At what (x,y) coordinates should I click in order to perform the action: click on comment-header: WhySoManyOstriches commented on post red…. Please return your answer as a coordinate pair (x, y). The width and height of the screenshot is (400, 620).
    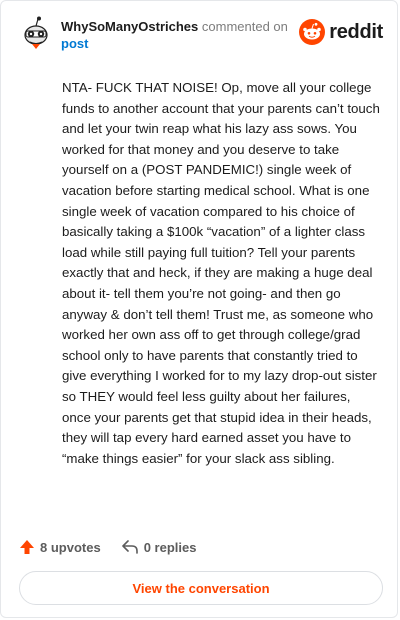
    Looking at the image, I should click on (201, 35).